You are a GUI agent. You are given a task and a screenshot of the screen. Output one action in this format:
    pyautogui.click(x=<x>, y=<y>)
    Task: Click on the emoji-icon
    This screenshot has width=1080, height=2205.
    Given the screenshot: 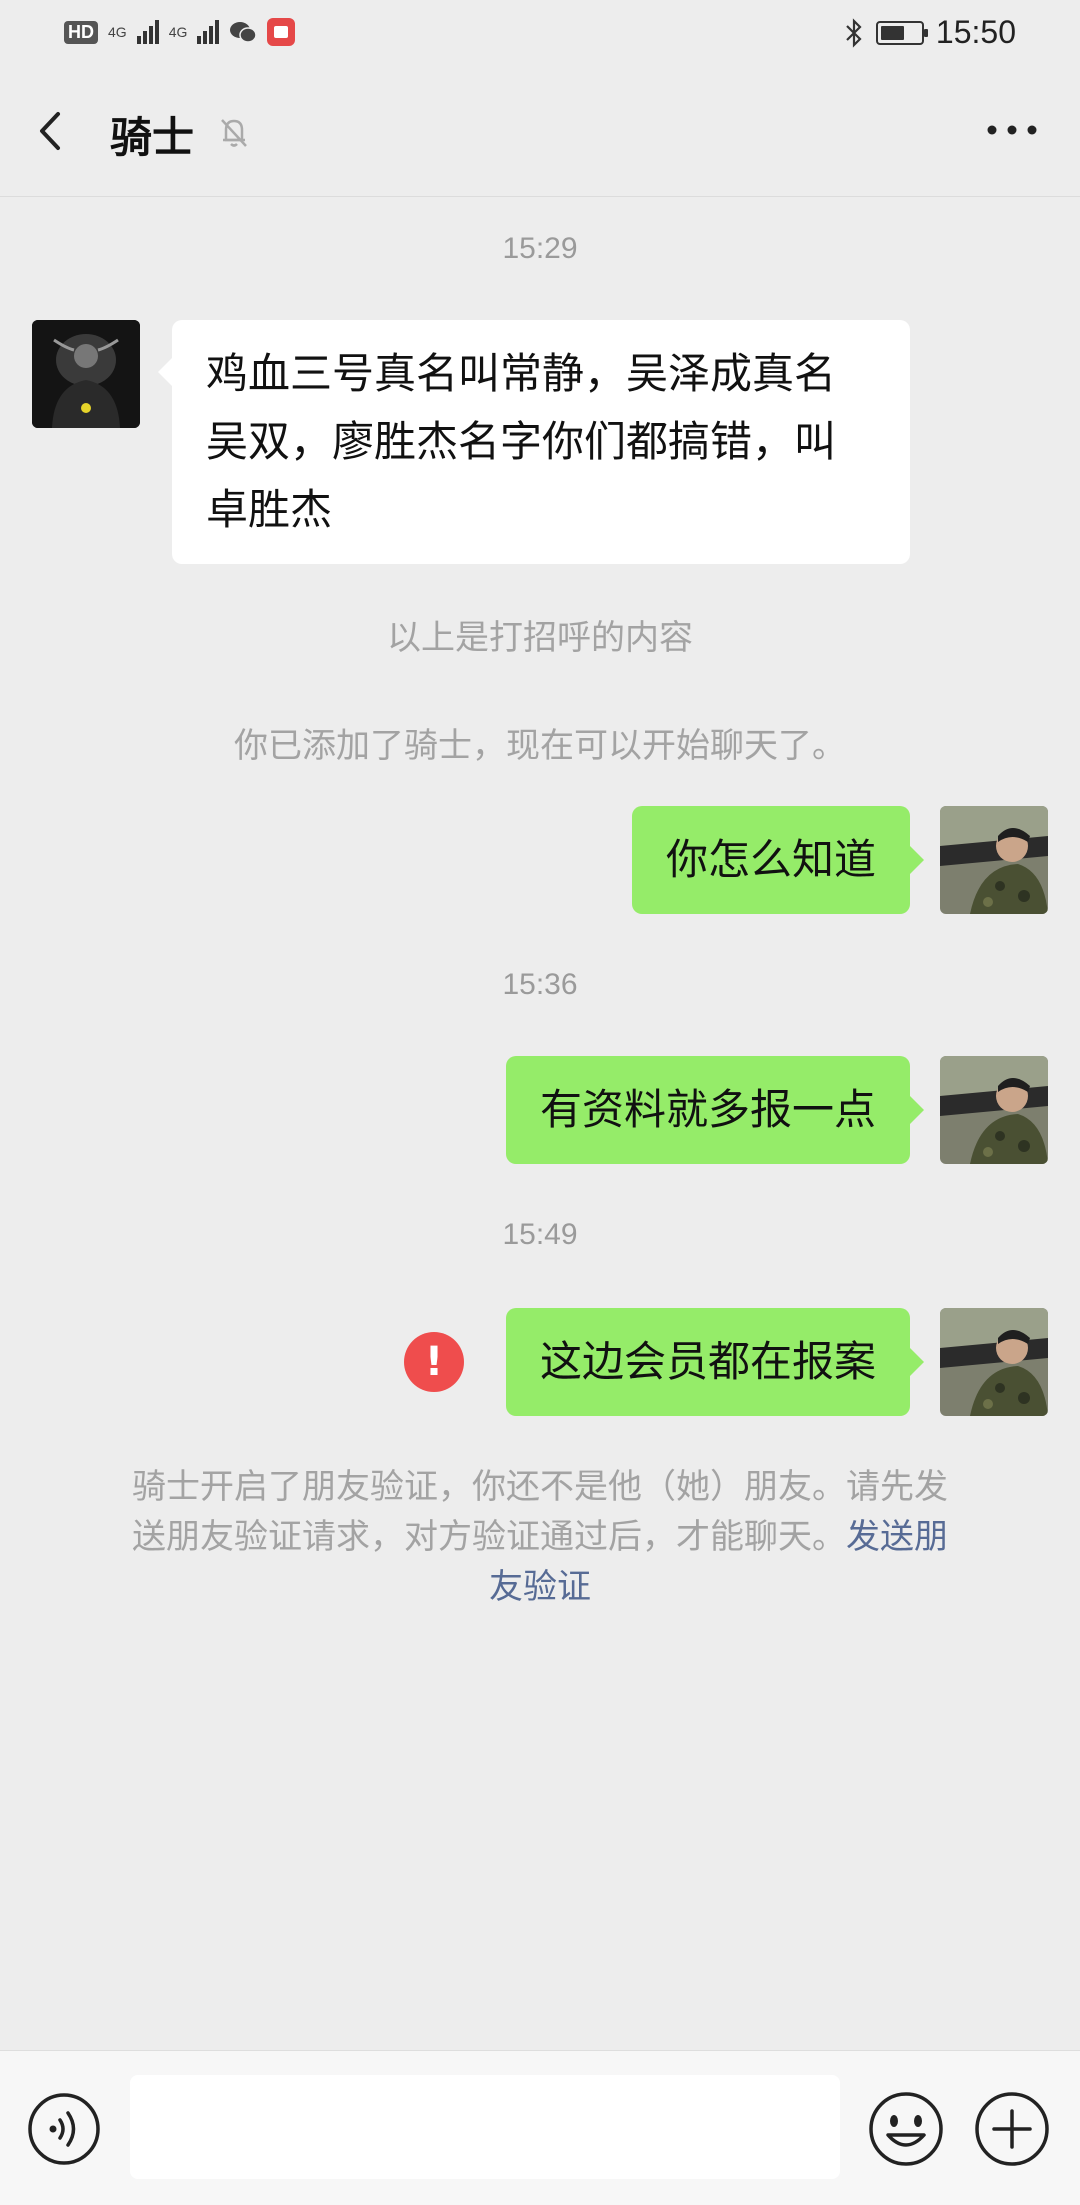 What is the action you would take?
    pyautogui.click(x=906, y=2129)
    